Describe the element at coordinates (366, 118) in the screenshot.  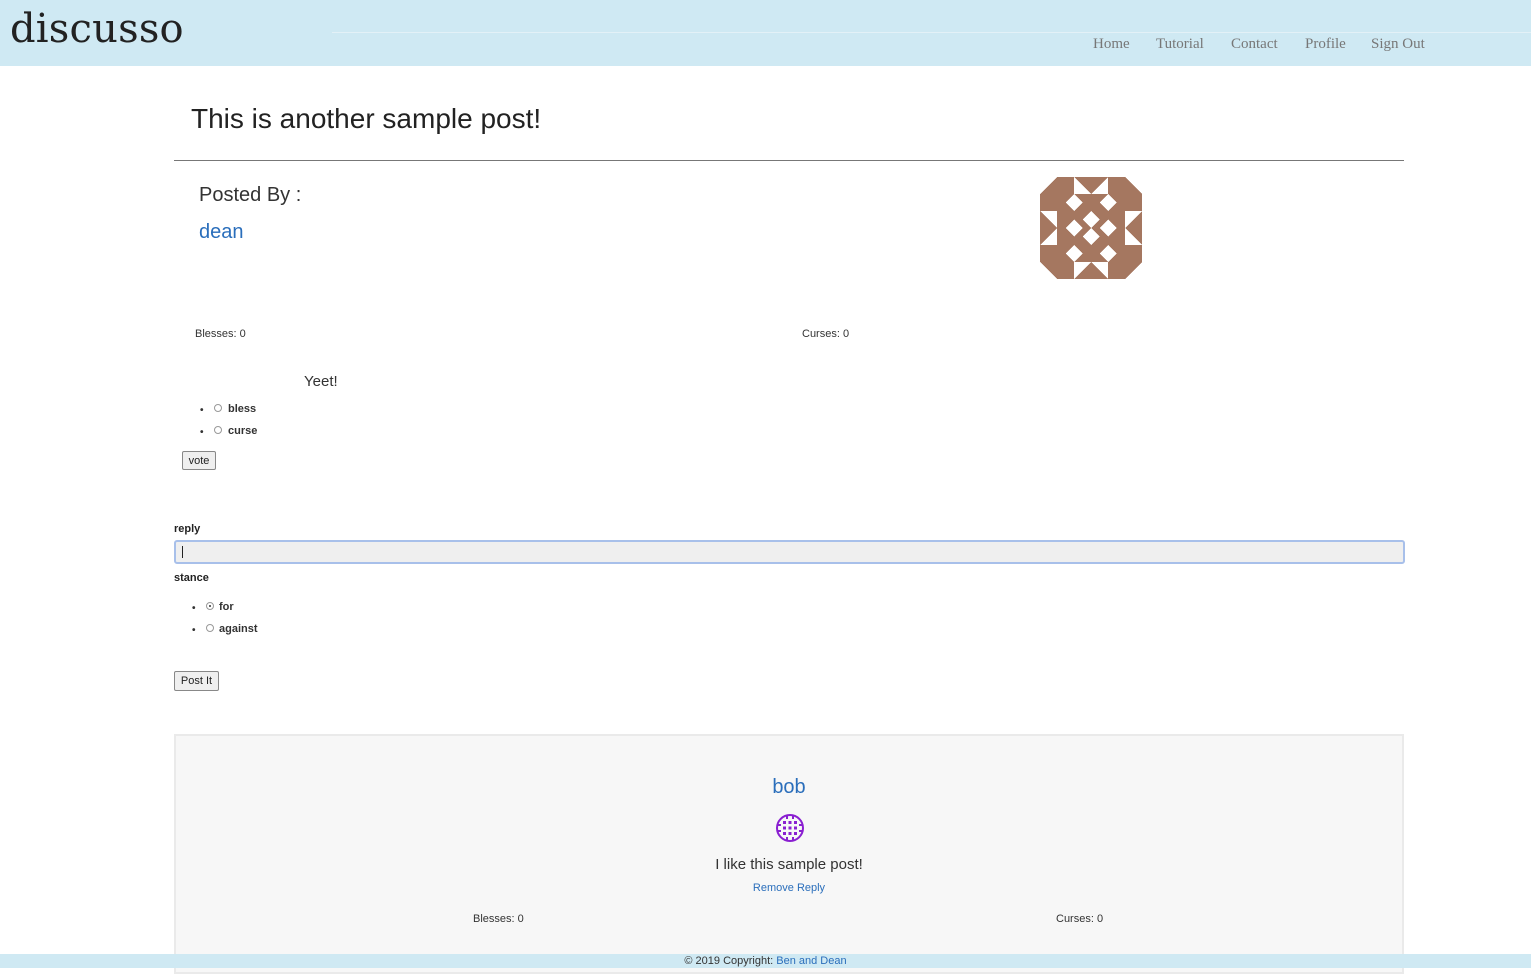
I see `post-title: This is another sample post!` at that location.